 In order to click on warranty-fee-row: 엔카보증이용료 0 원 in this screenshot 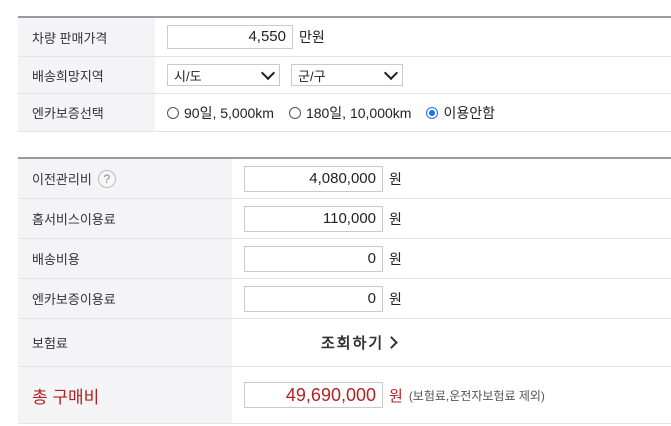, I will do `click(344, 299)`.